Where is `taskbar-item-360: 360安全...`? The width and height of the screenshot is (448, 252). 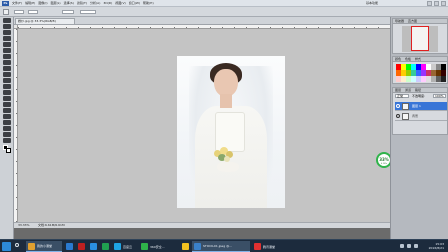
taskbar-item-360: 360安全... is located at coordinates (159, 246).